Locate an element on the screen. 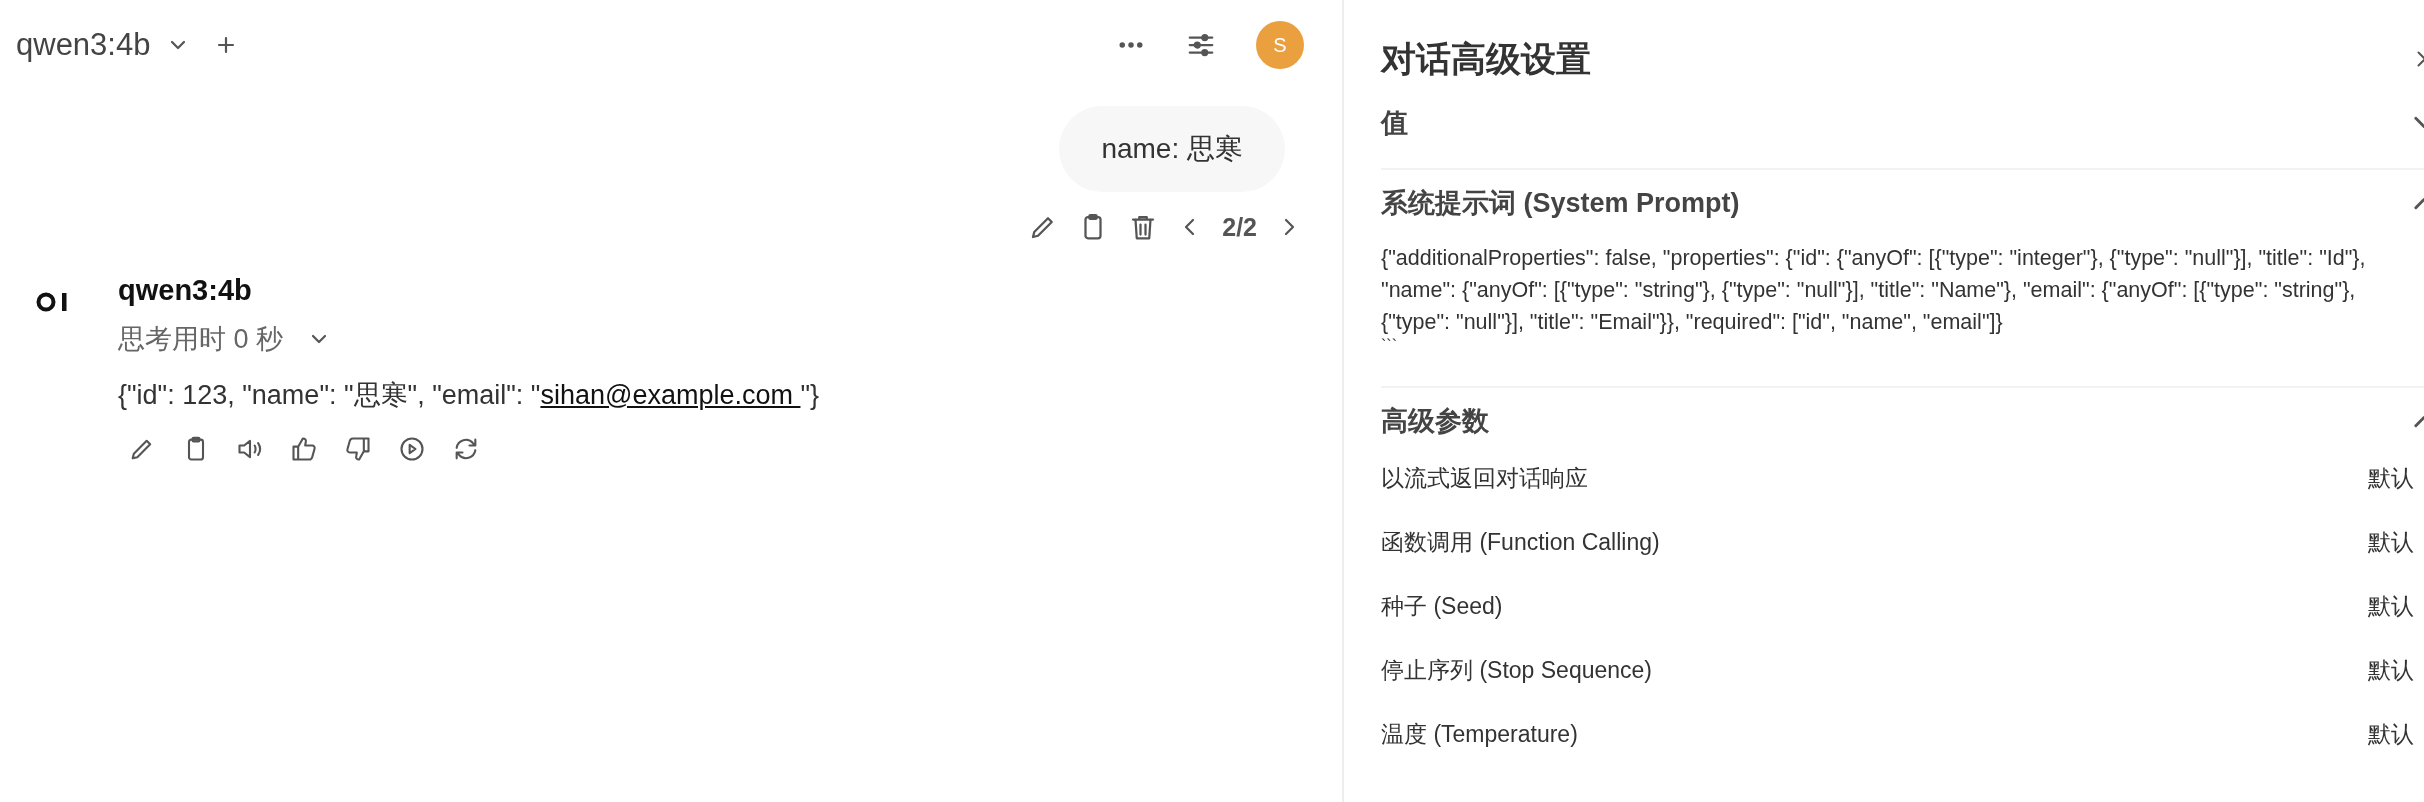 The height and width of the screenshot is (802, 2424). parameter-label: 种子 (Seed) is located at coordinates (1442, 606).